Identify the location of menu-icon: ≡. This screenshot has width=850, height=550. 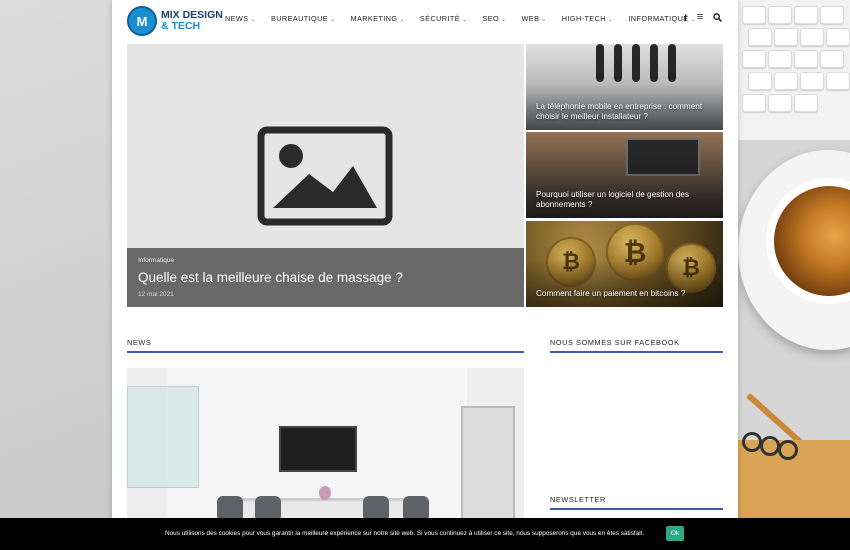
(700, 18).